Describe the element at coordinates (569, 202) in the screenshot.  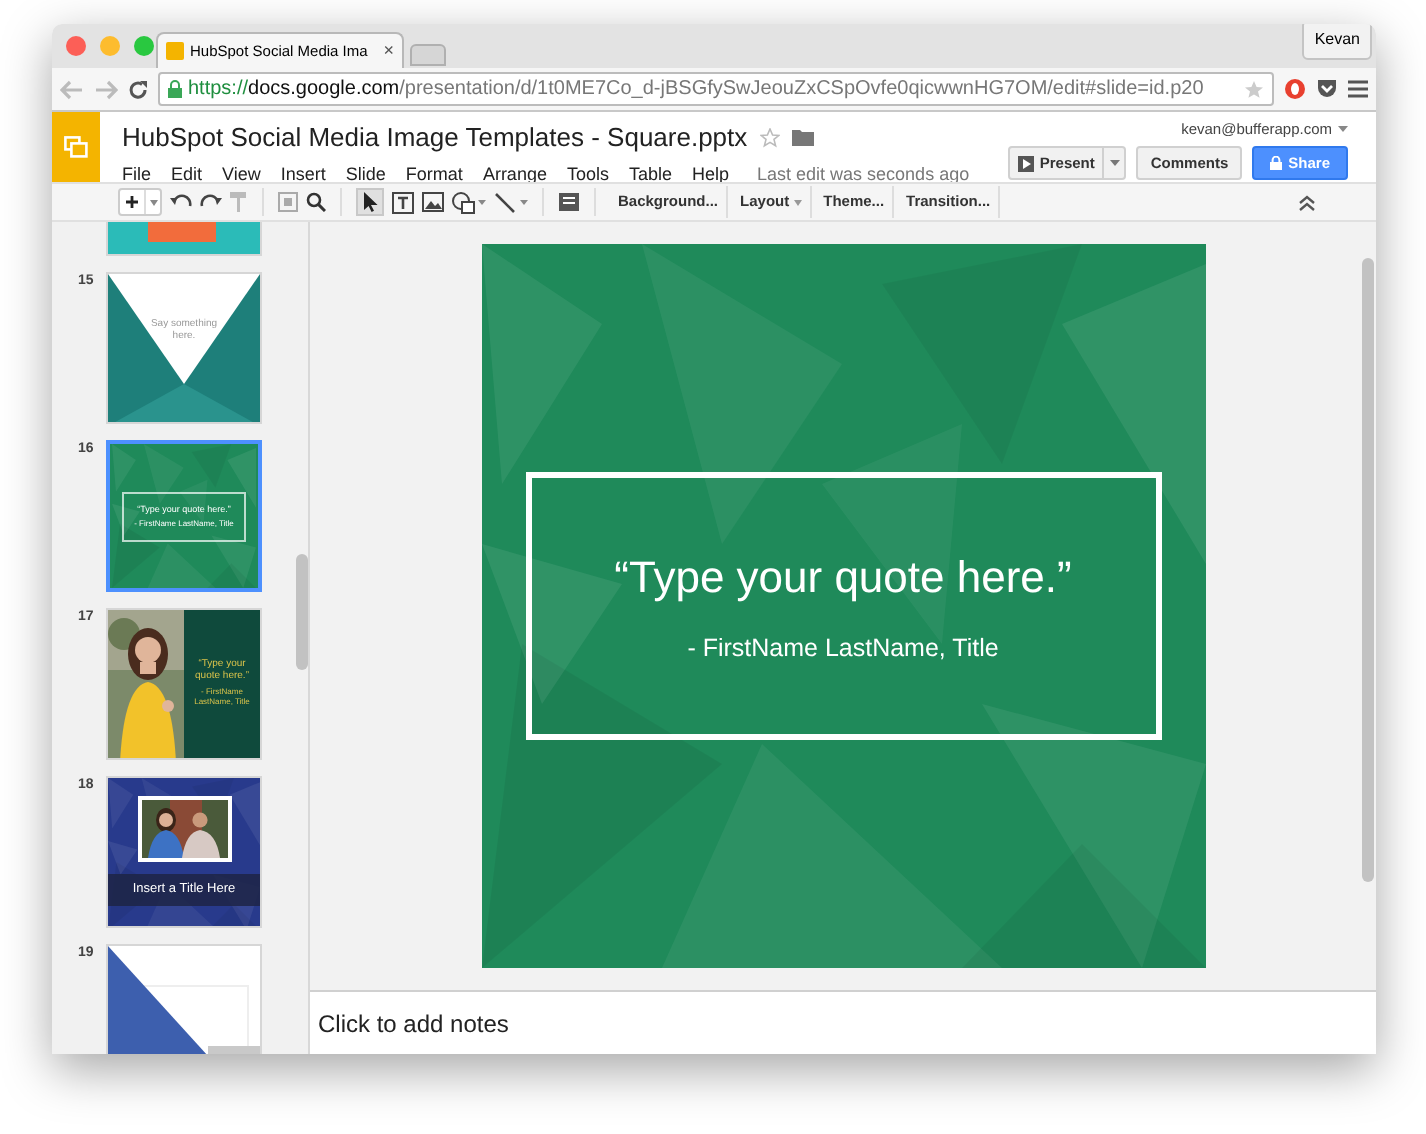
I see `comment-icon` at that location.